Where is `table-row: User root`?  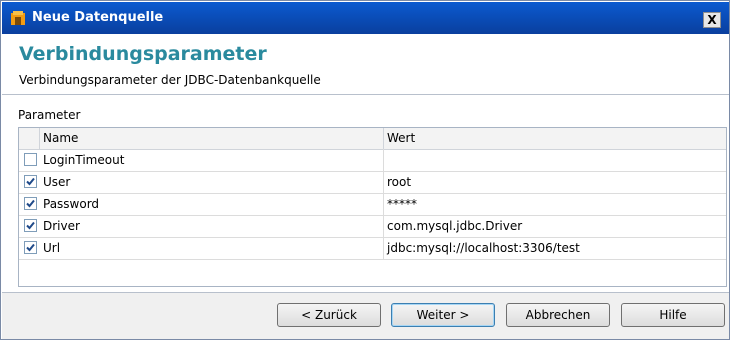
table-row: User root is located at coordinates (372, 182).